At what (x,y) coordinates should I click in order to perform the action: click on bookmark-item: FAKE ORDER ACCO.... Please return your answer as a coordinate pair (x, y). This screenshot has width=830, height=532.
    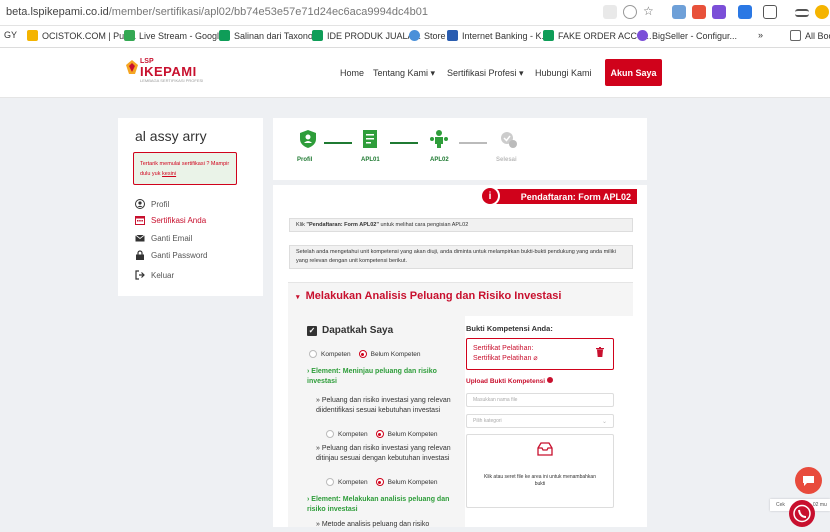
    Looking at the image, I should click on (597, 35).